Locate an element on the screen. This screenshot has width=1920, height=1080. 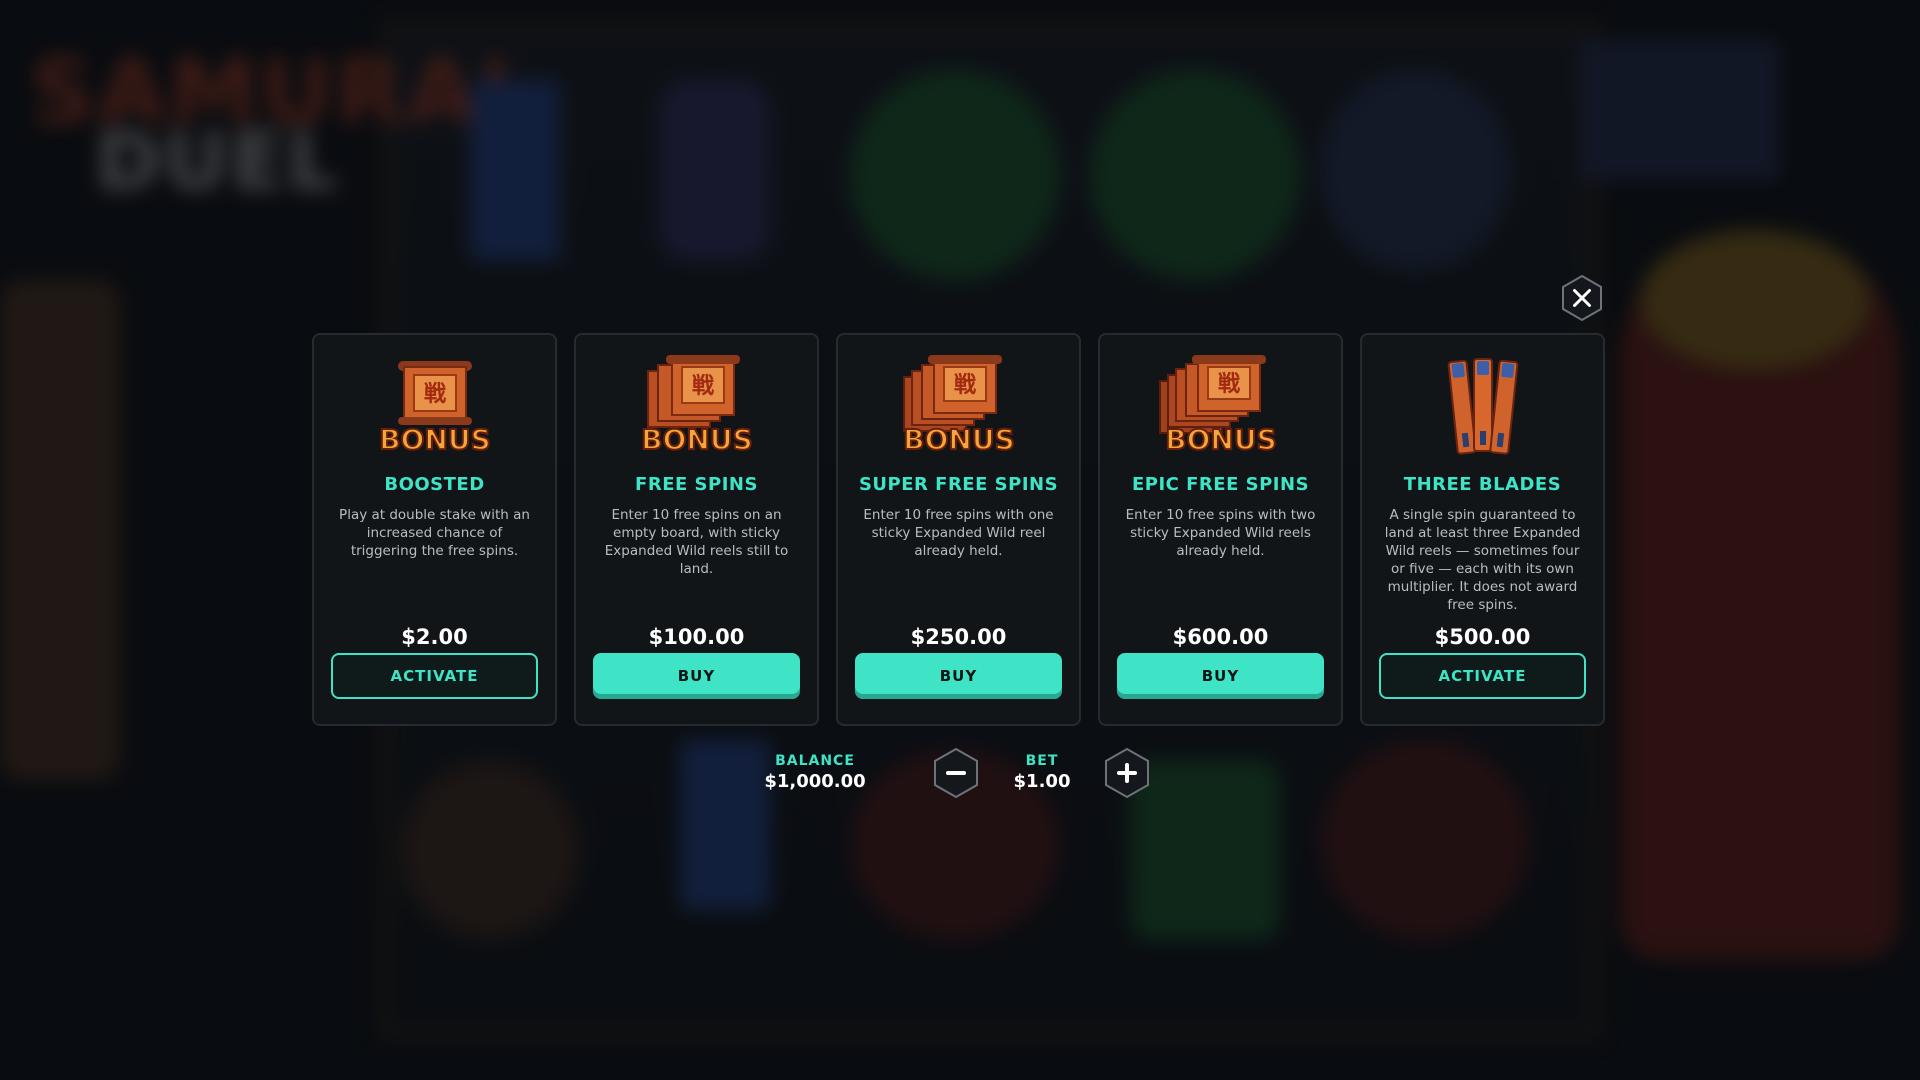
card-title: SUPER FREE SPINS is located at coordinates (958, 484).